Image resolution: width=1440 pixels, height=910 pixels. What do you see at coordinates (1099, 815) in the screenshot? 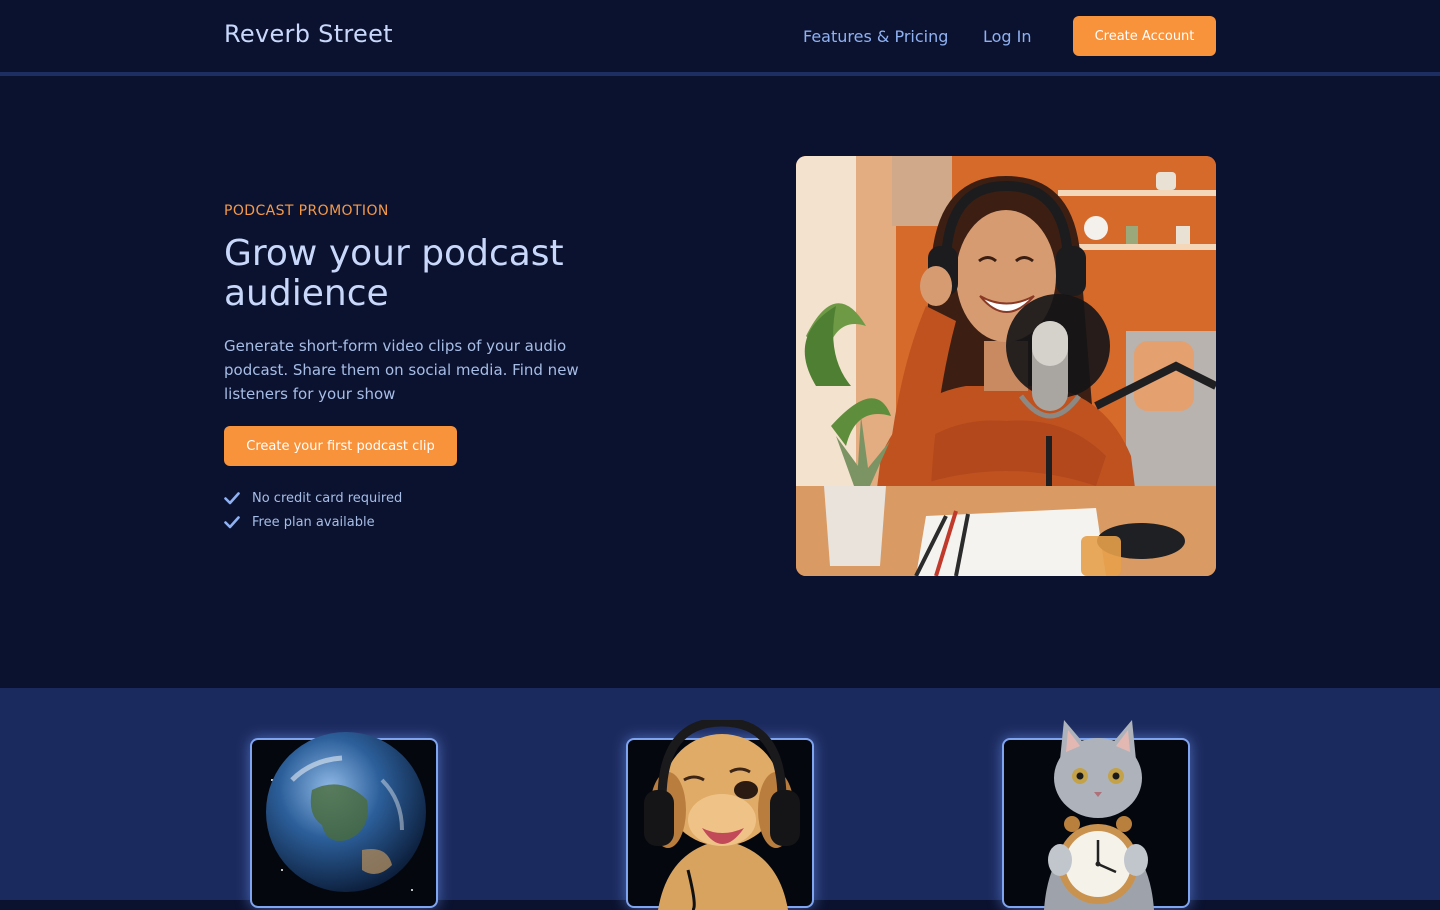
I see `cat-clock-image` at bounding box center [1099, 815].